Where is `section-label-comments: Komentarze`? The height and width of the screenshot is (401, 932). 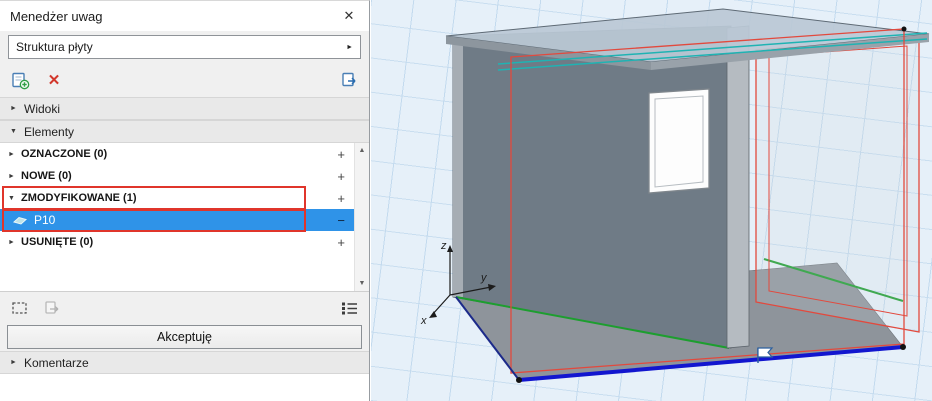
section-label-comments: Komentarze is located at coordinates (56, 362).